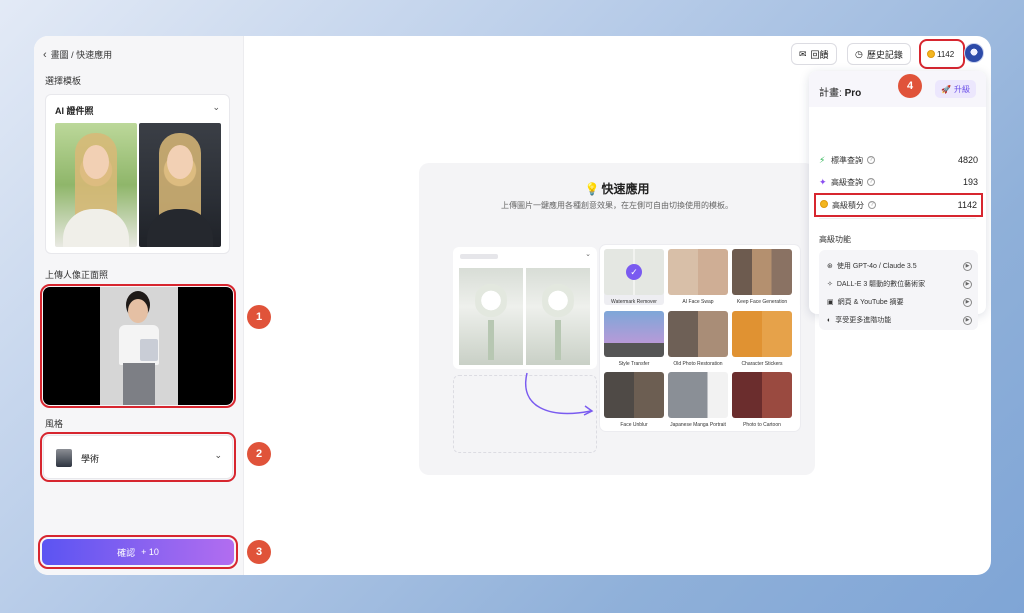 The height and width of the screenshot is (613, 1024). I want to click on feature-label: 網頁 & YouTube 摘要, so click(870, 302).